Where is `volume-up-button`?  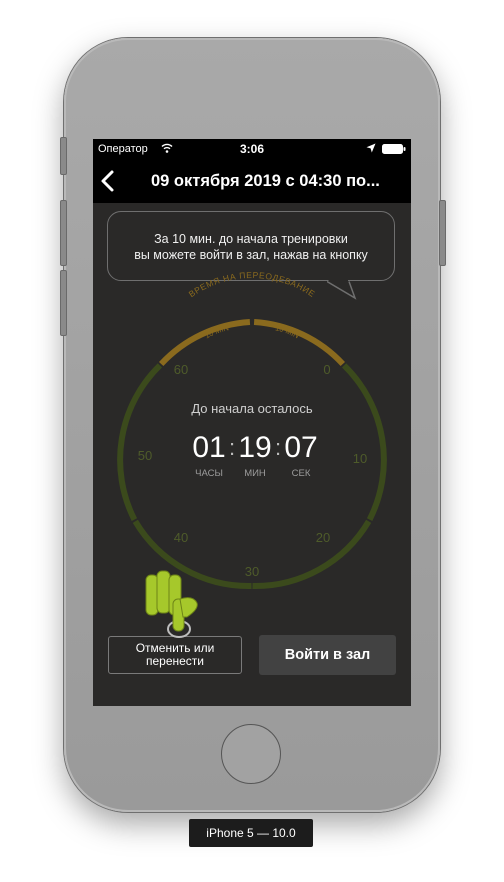 volume-up-button is located at coordinates (63, 233).